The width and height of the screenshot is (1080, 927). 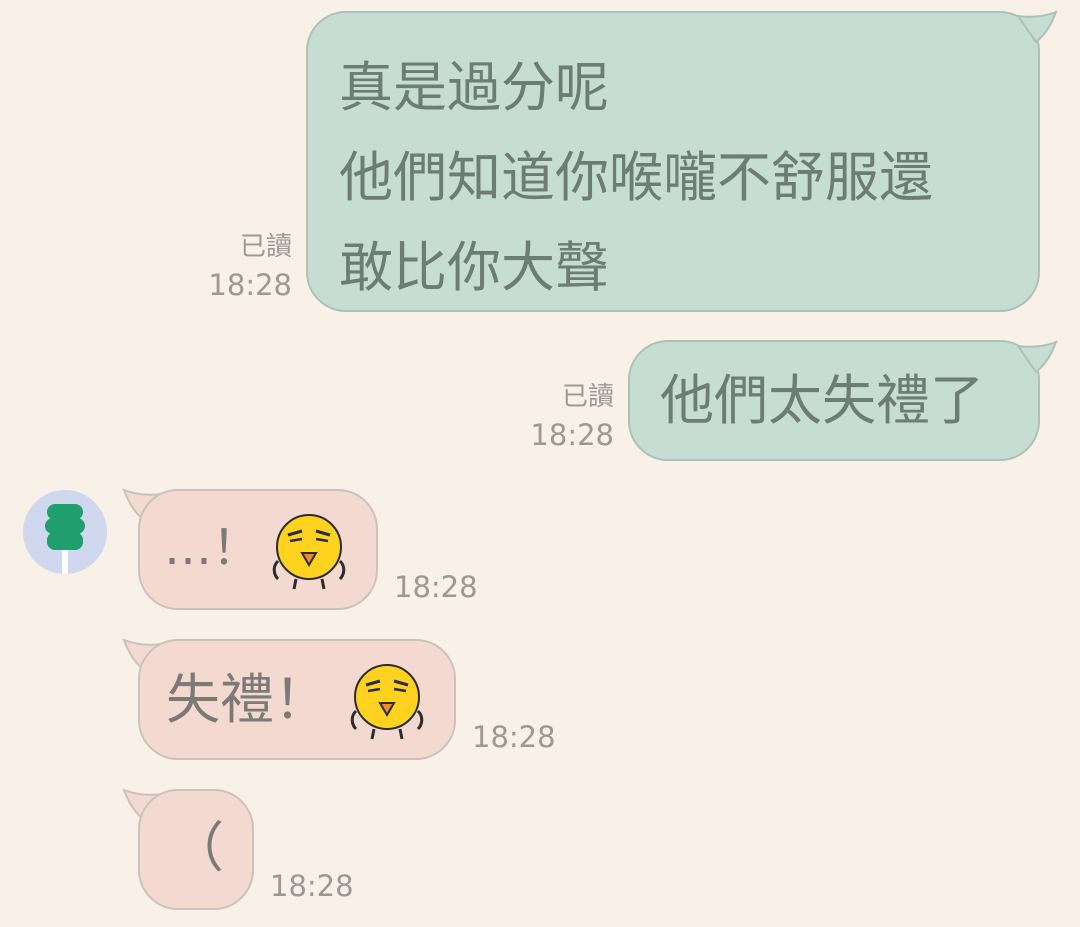 I want to click on message-bubble: …！, so click(x=258, y=549).